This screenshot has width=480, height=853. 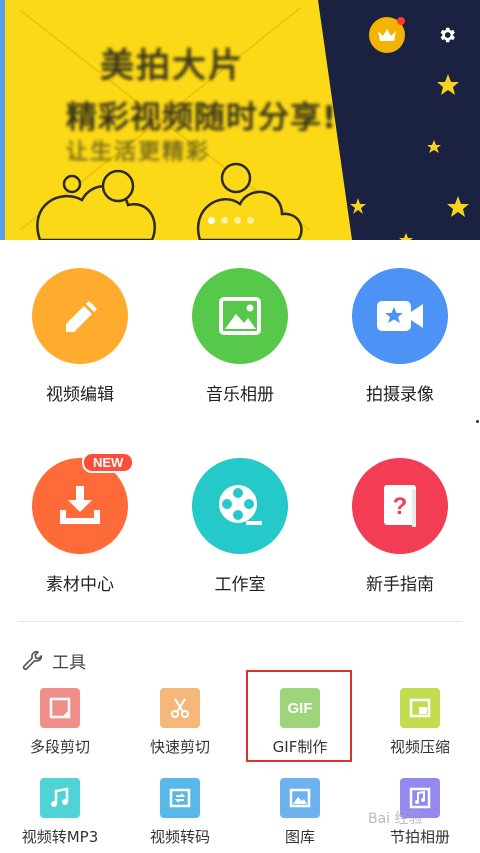 I want to click on tool-gallery: 图库, so click(x=300, y=812).